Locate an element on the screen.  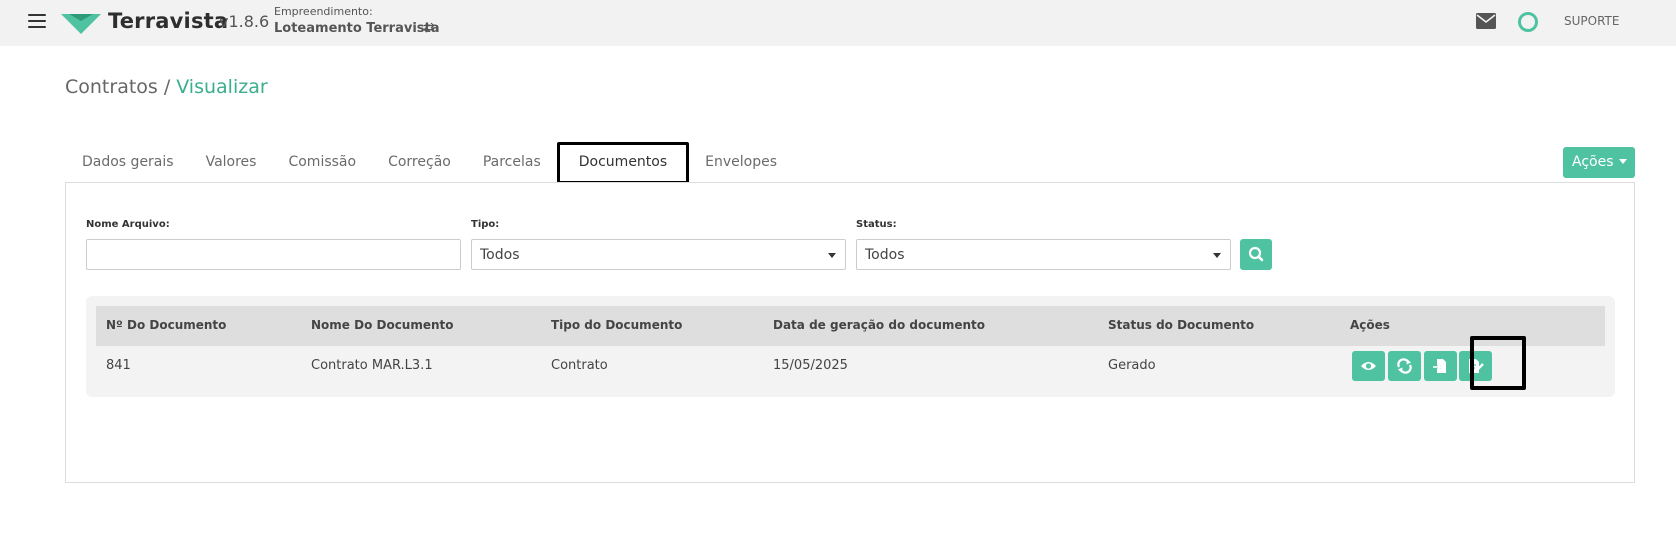
file-export-icon is located at coordinates (1439, 366).